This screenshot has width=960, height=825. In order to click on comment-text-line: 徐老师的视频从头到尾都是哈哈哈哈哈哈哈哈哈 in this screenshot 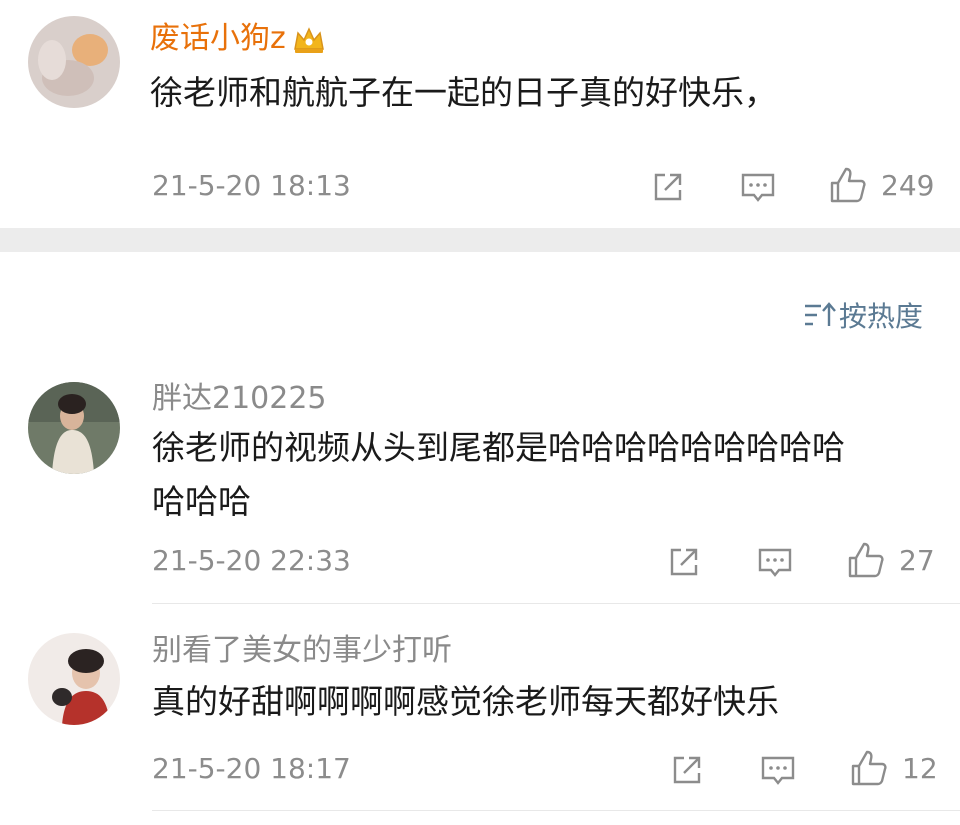, I will do `click(498, 447)`.